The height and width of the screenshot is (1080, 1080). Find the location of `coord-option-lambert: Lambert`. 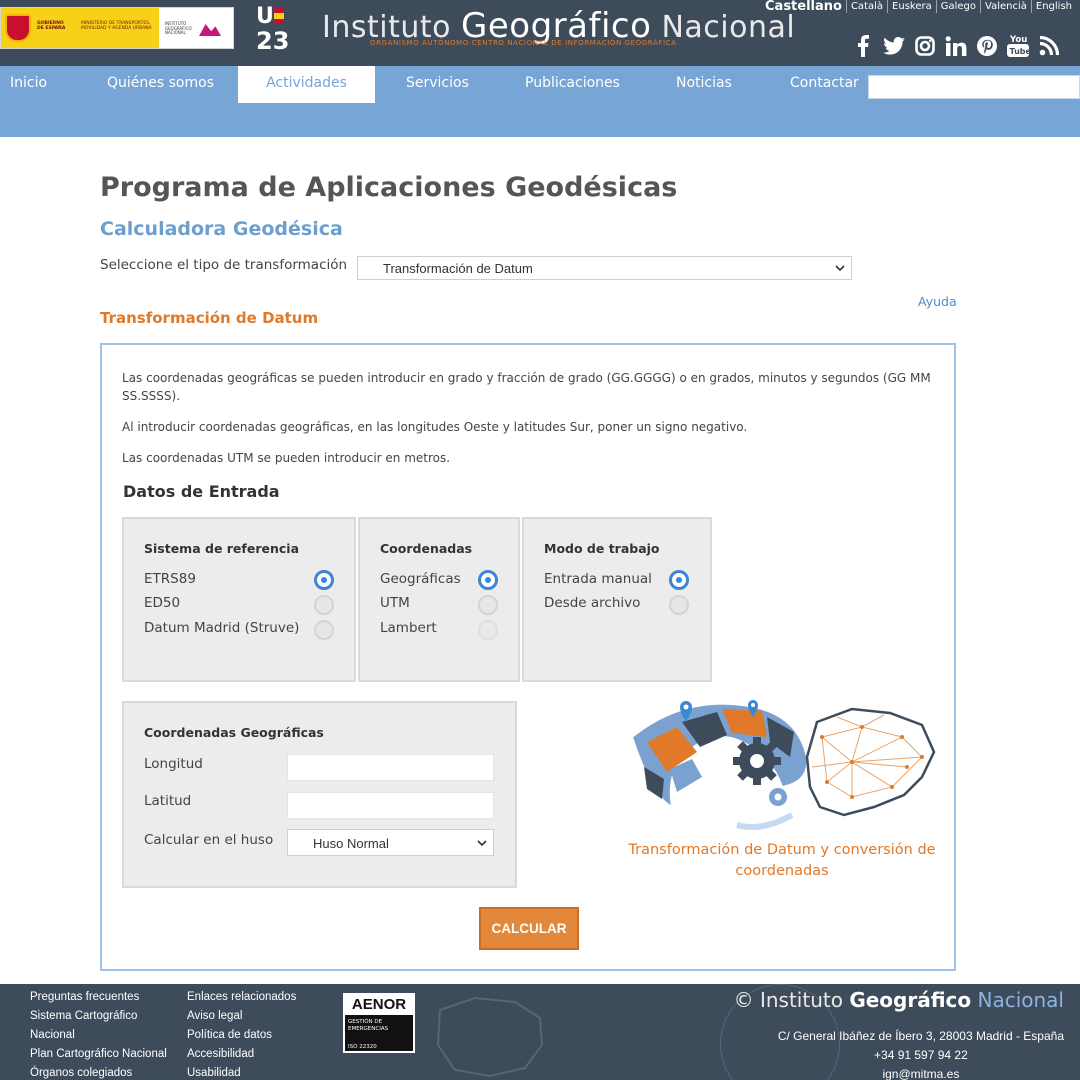

coord-option-lambert: Lambert is located at coordinates (408, 628).